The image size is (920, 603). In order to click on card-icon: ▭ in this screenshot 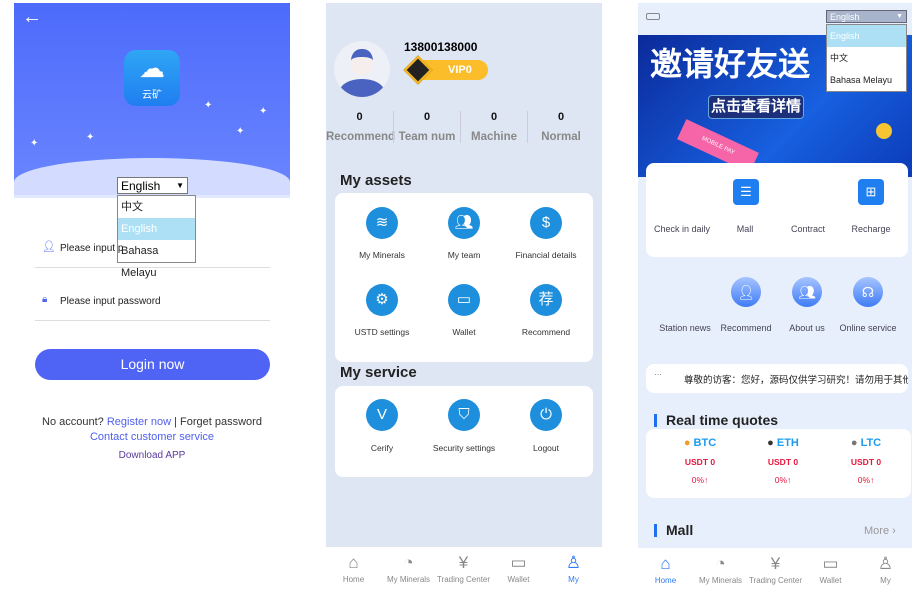, I will do `click(464, 300)`.